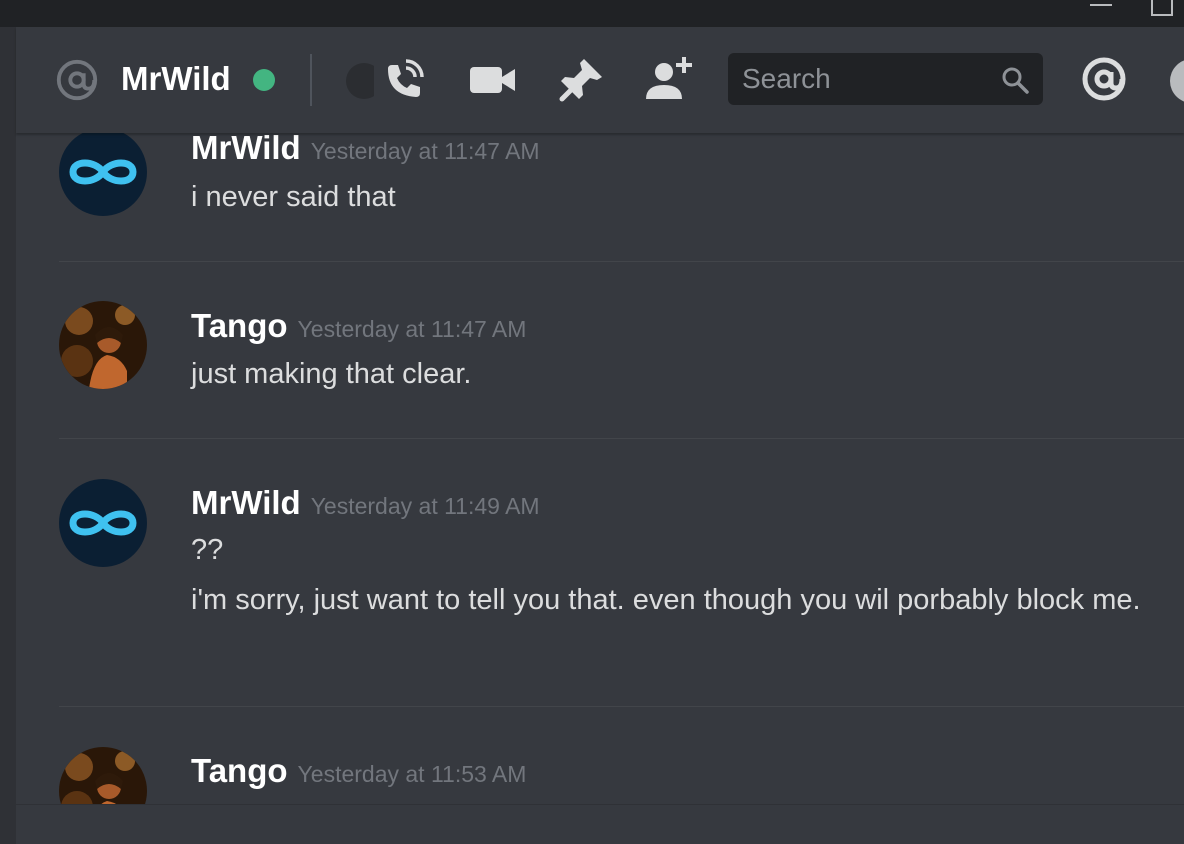  What do you see at coordinates (1176, 81) in the screenshot?
I see `help-icon` at bounding box center [1176, 81].